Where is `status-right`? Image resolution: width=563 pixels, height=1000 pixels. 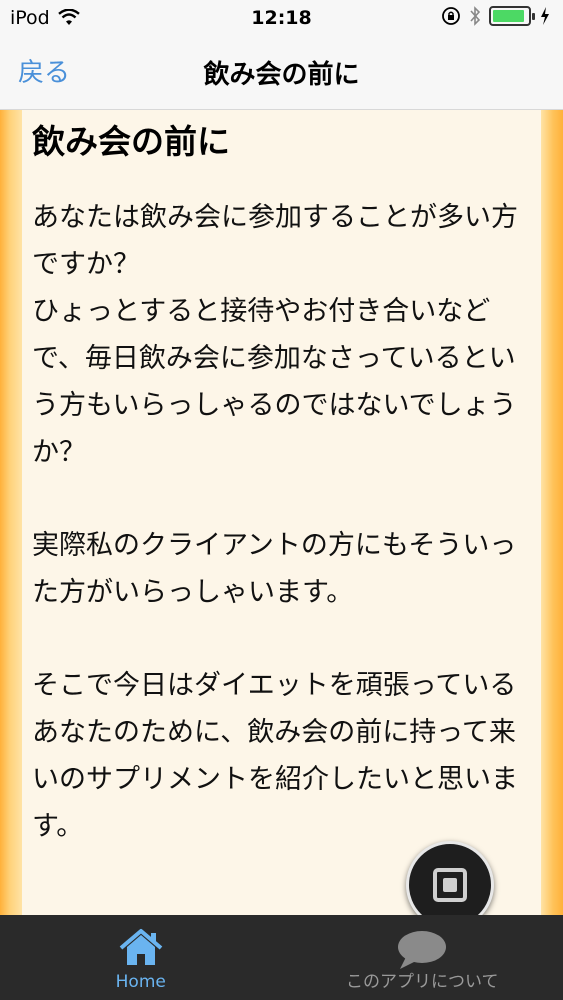 status-right is located at coordinates (496, 16).